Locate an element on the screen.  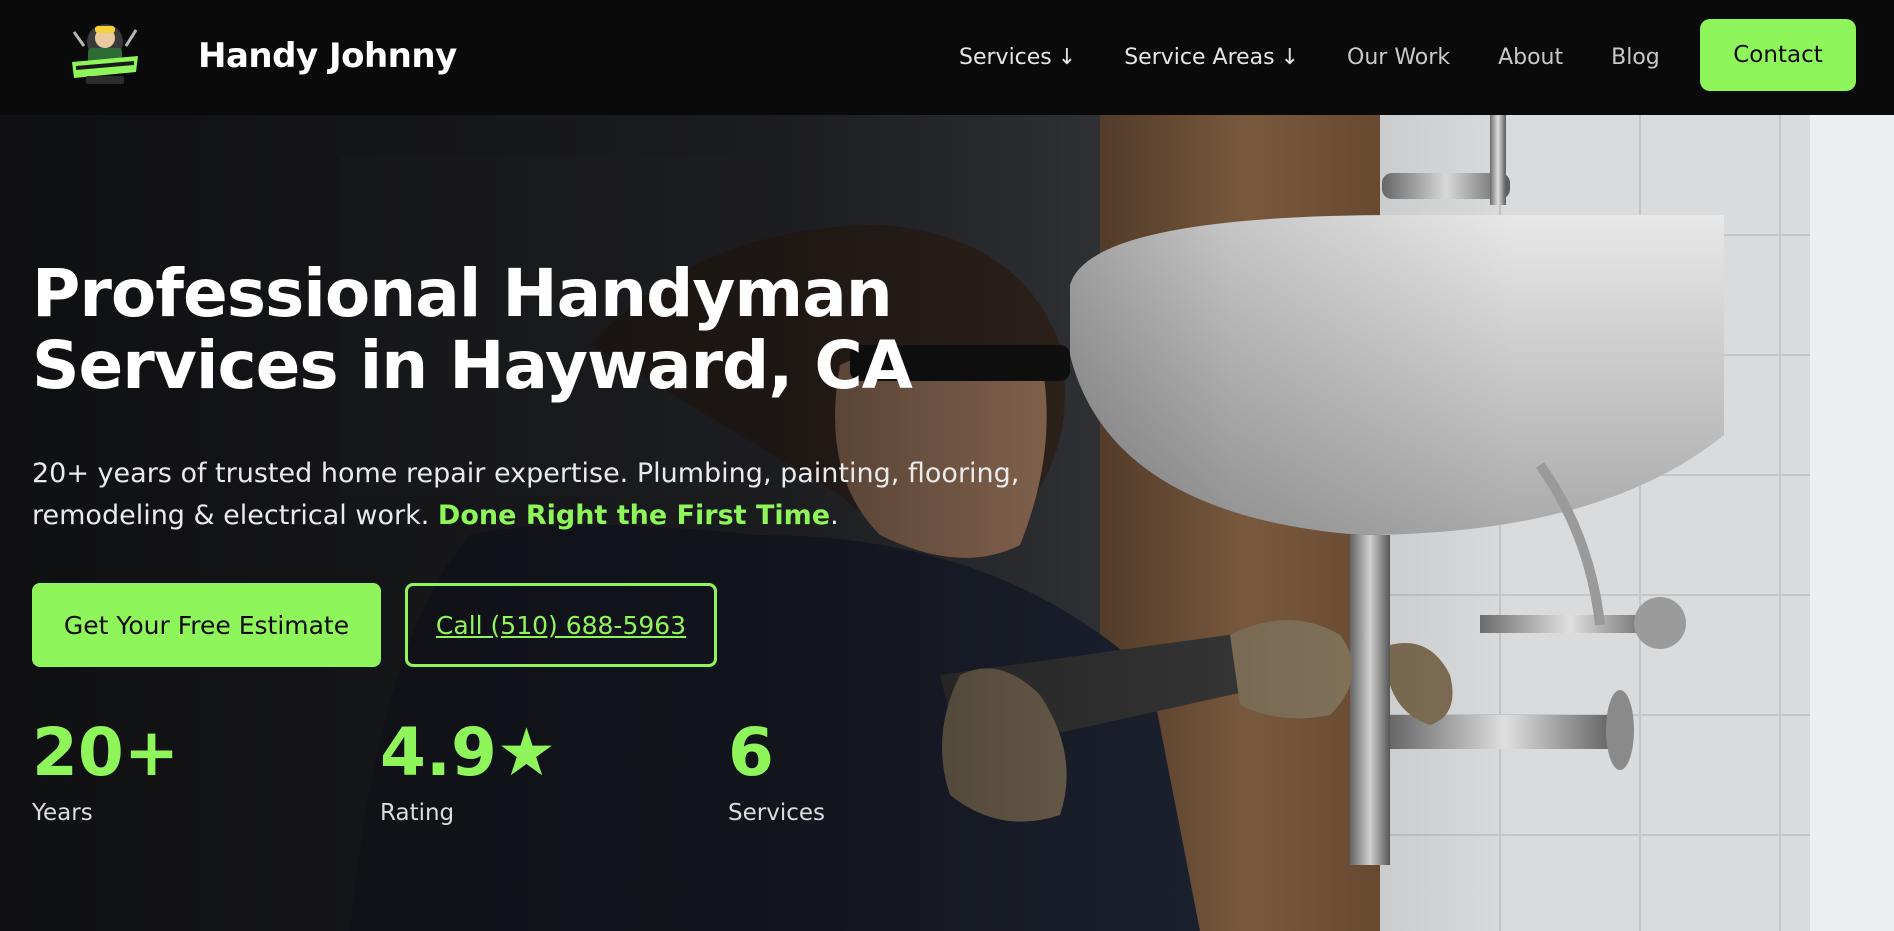
nav-item-blog: Blog is located at coordinates (1635, 57).